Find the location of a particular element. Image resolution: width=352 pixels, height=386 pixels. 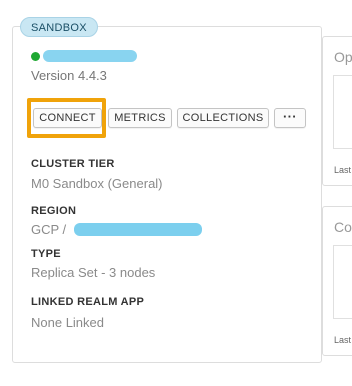

operations-card-title: Op is located at coordinates (343, 57).